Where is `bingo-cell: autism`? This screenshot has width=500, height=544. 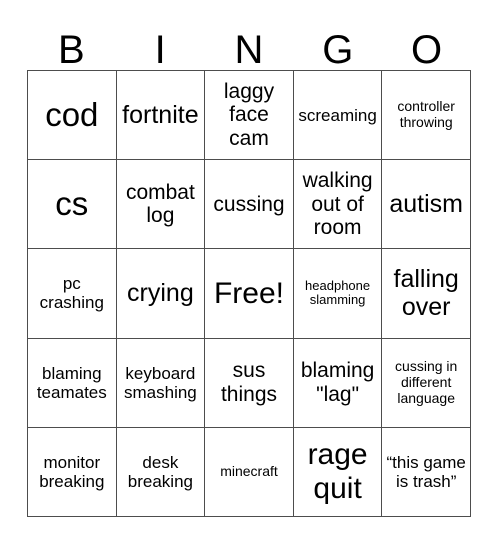 bingo-cell: autism is located at coordinates (426, 205).